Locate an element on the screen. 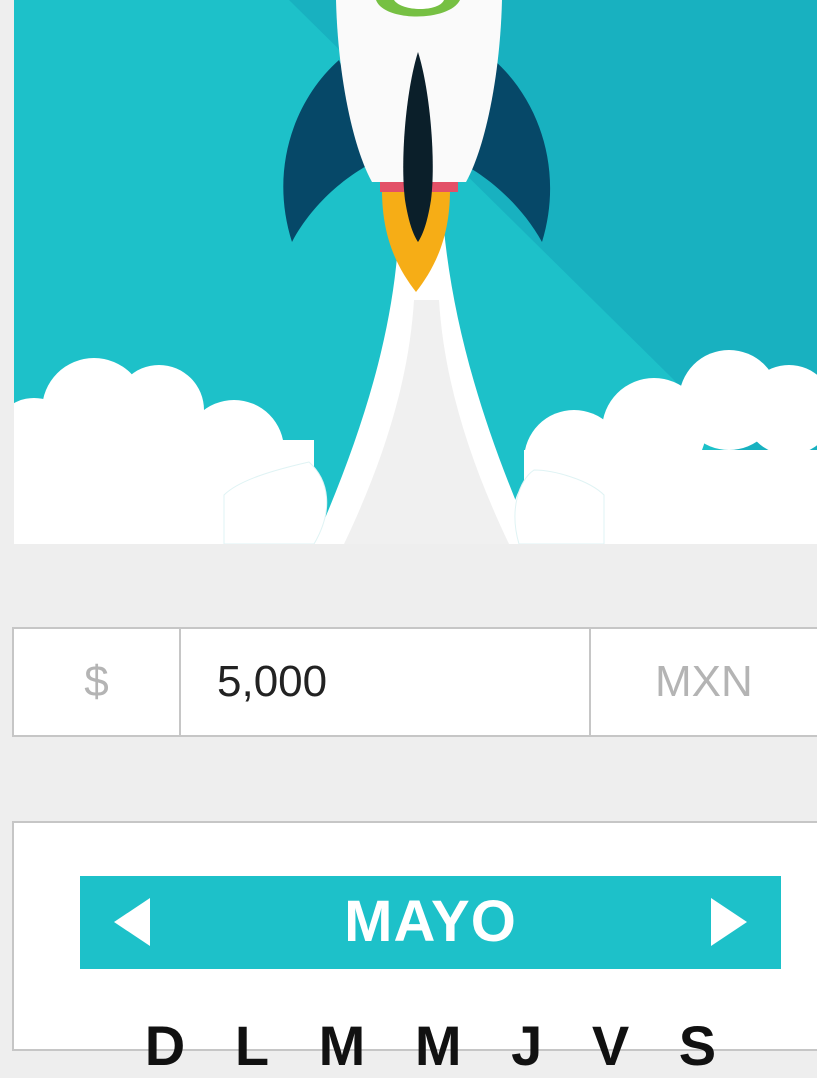 The height and width of the screenshot is (1078, 817). month-label: MAYO is located at coordinates (430, 921).